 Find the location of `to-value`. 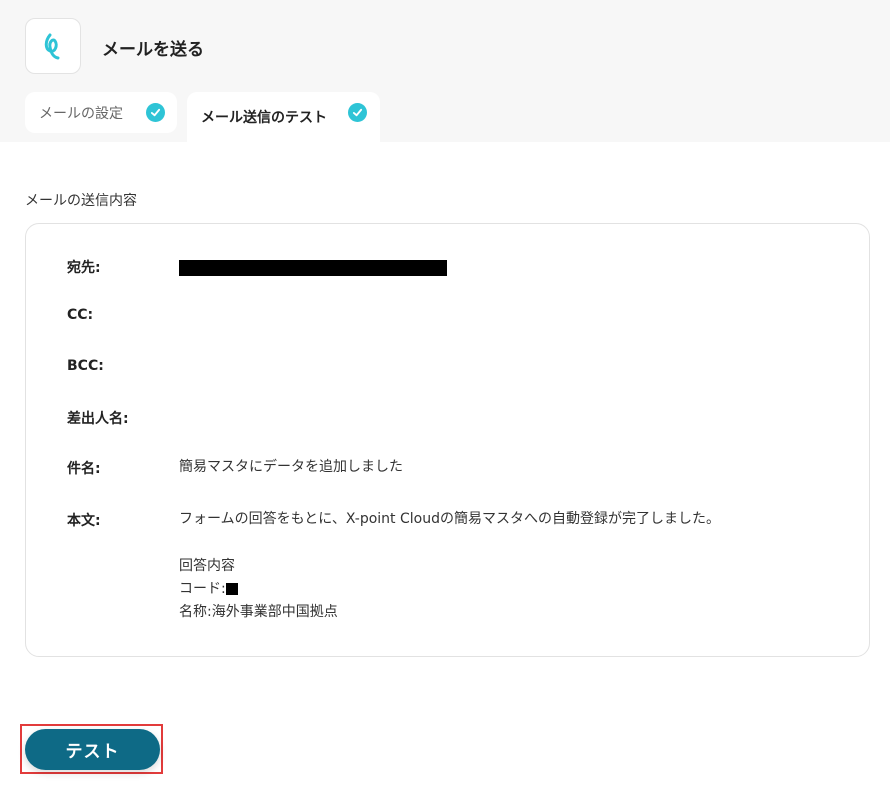

to-value is located at coordinates (313, 268).